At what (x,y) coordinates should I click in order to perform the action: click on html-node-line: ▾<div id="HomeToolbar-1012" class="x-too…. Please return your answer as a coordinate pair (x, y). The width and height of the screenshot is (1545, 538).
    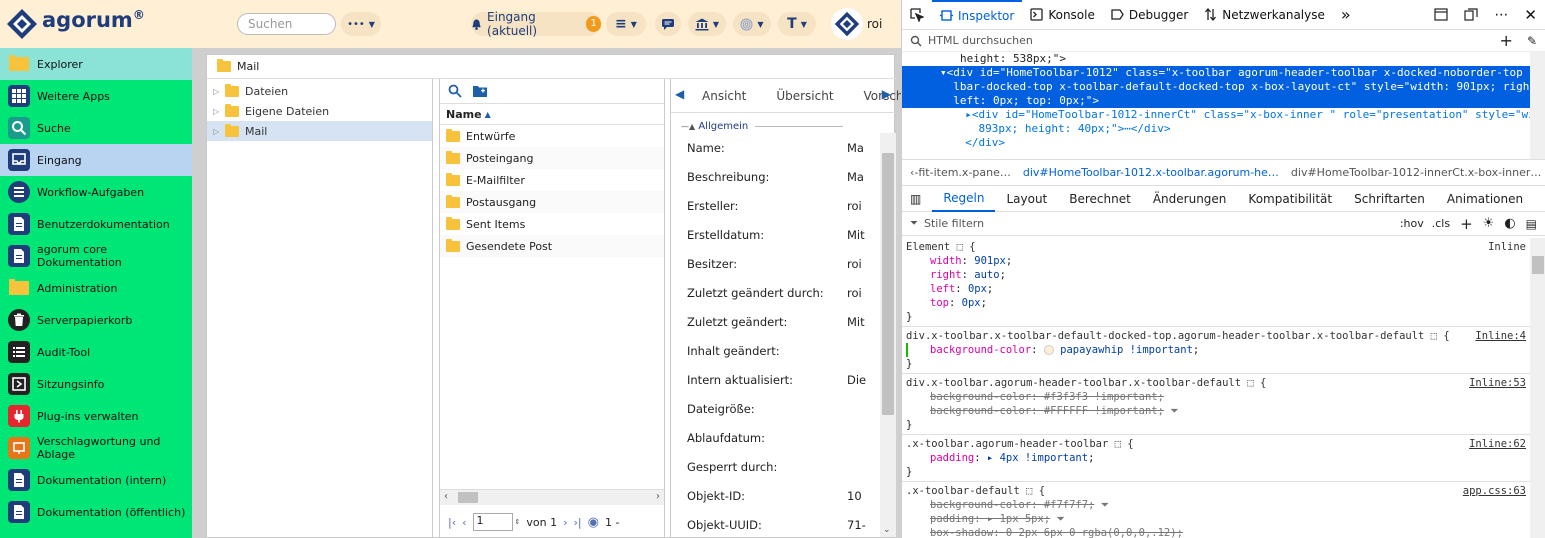
    Looking at the image, I should click on (1223, 73).